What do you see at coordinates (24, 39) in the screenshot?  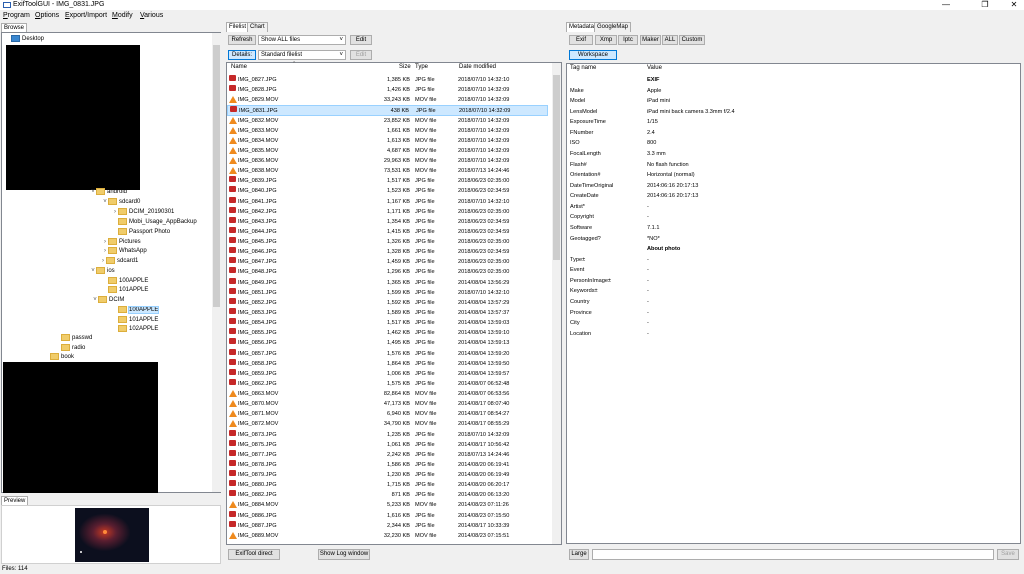 I see `tree-item: Desktop` at bounding box center [24, 39].